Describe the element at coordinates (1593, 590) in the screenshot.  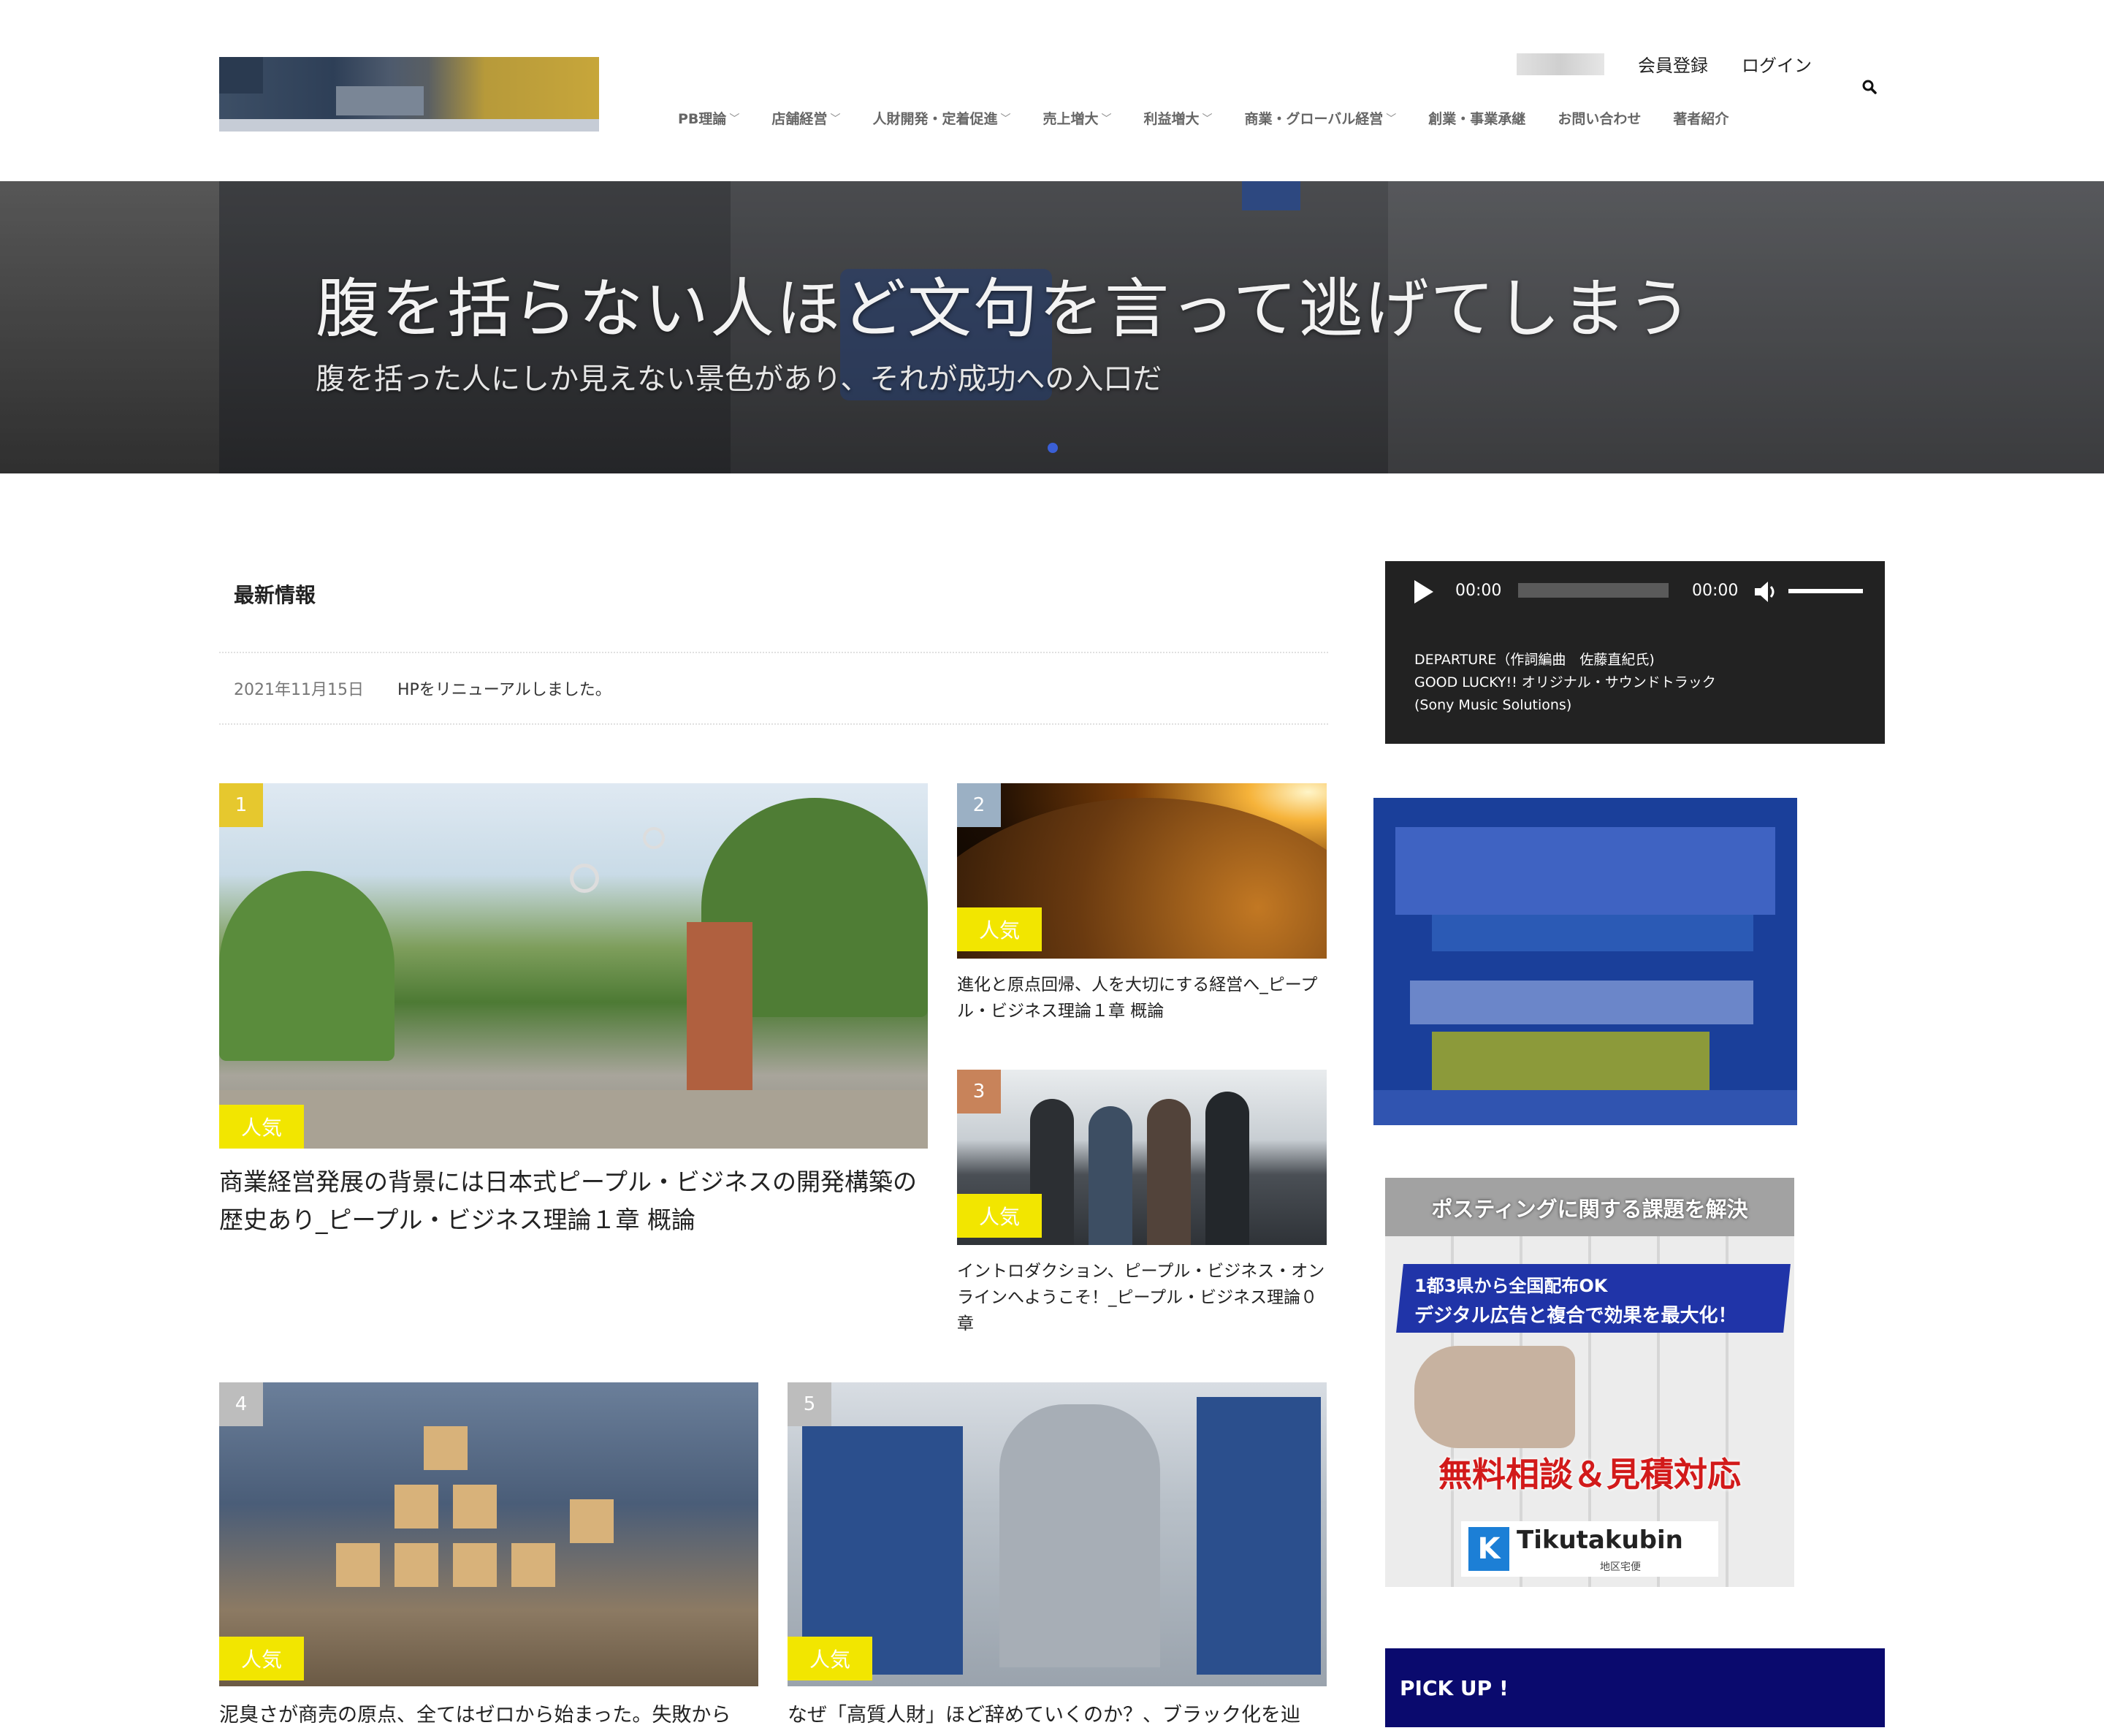
I see `progress-track` at that location.